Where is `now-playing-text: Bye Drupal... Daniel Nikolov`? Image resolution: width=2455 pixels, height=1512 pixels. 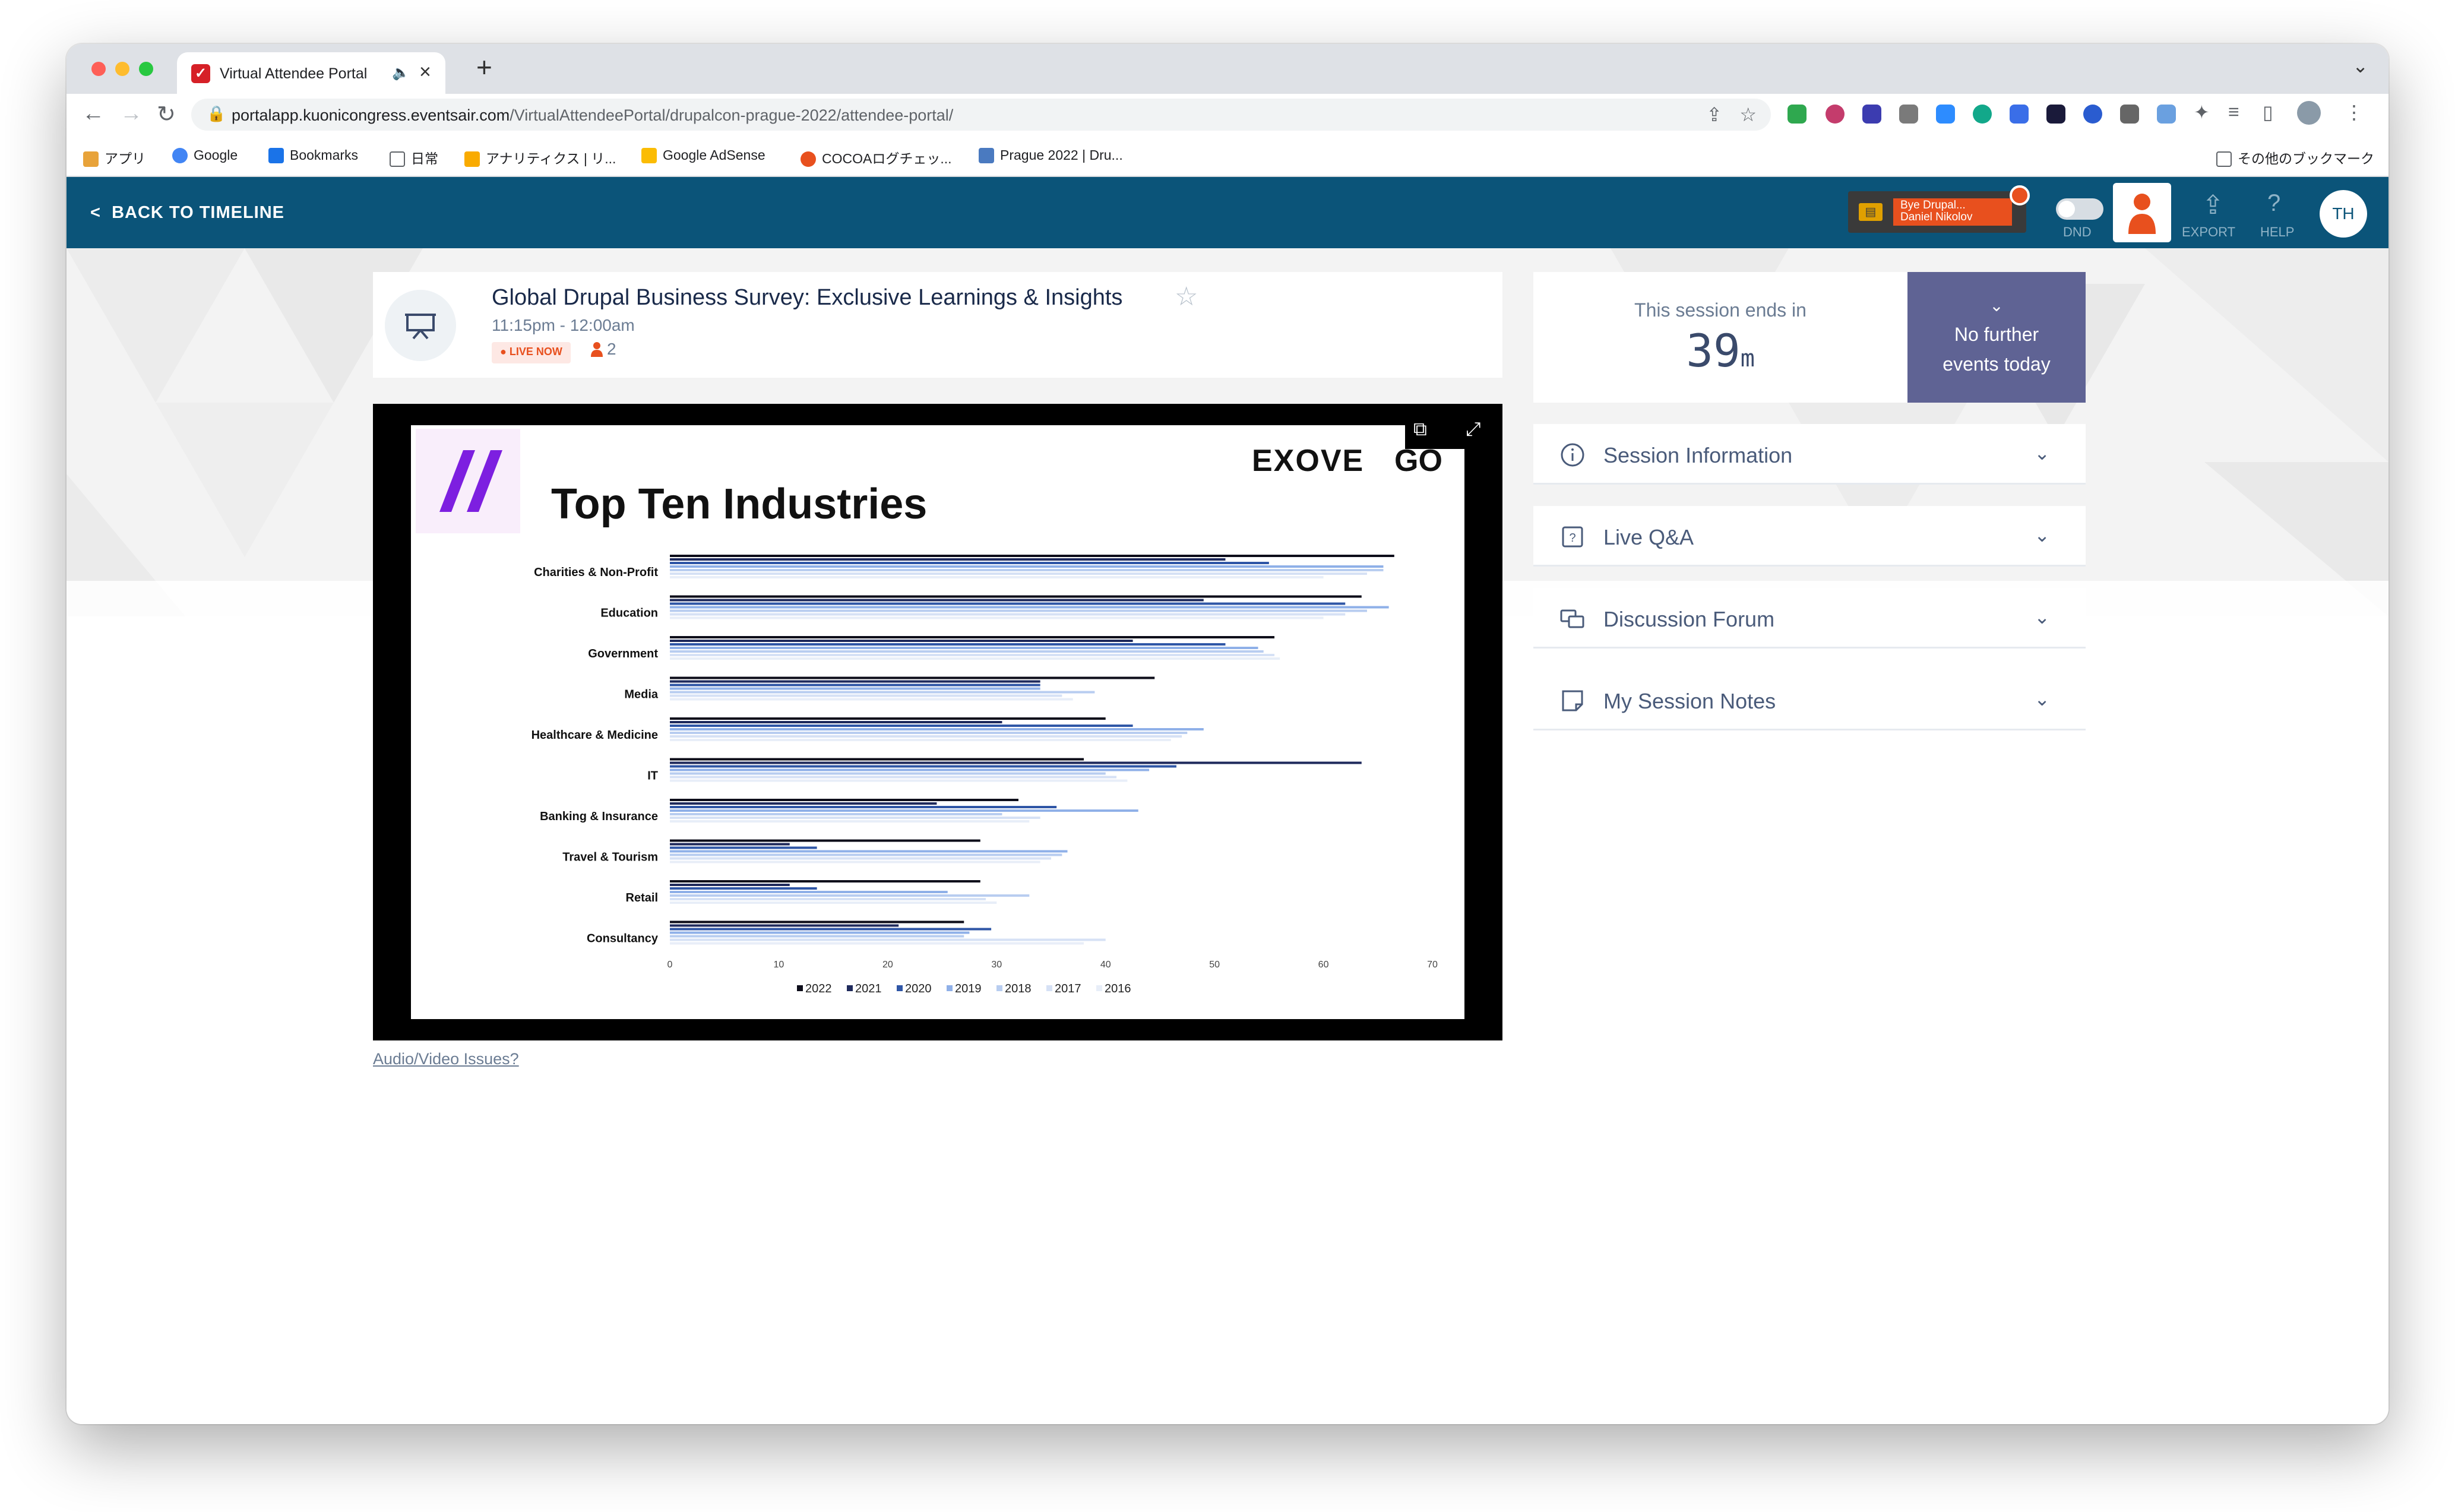
now-playing-text: Bye Drupal... Daniel Nikolov is located at coordinates (1952, 212).